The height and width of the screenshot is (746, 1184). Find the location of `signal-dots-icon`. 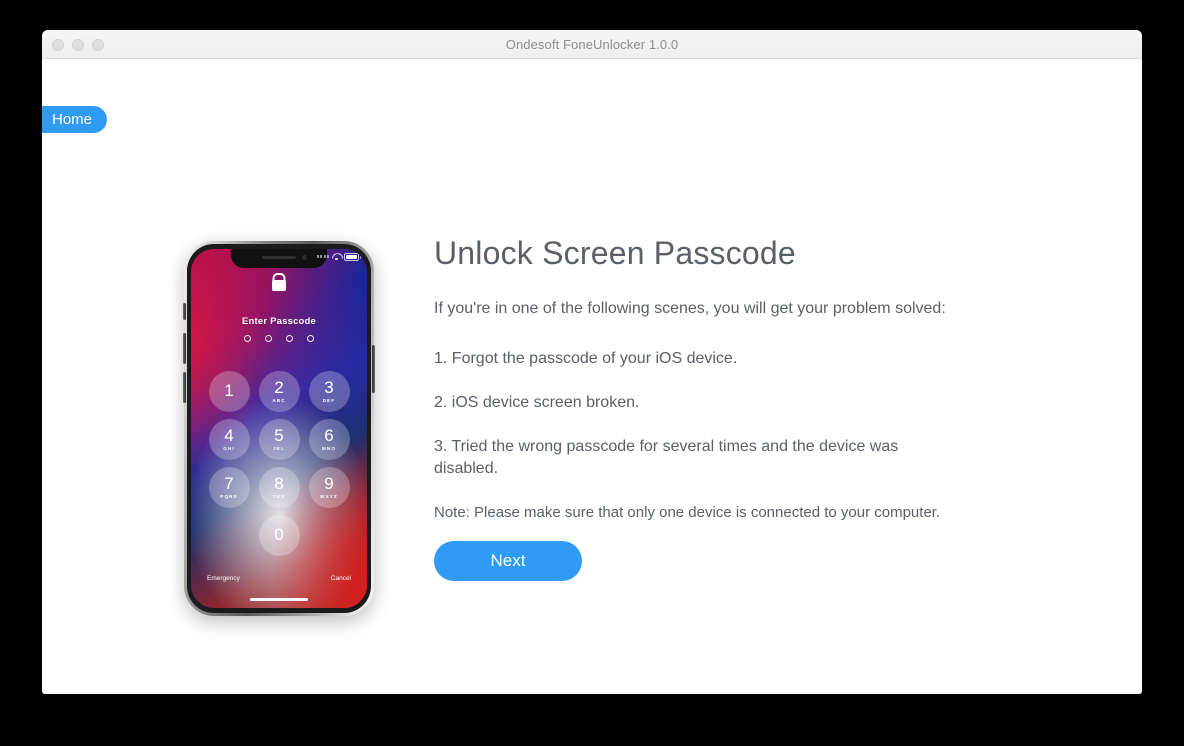

signal-dots-icon is located at coordinates (322, 257).